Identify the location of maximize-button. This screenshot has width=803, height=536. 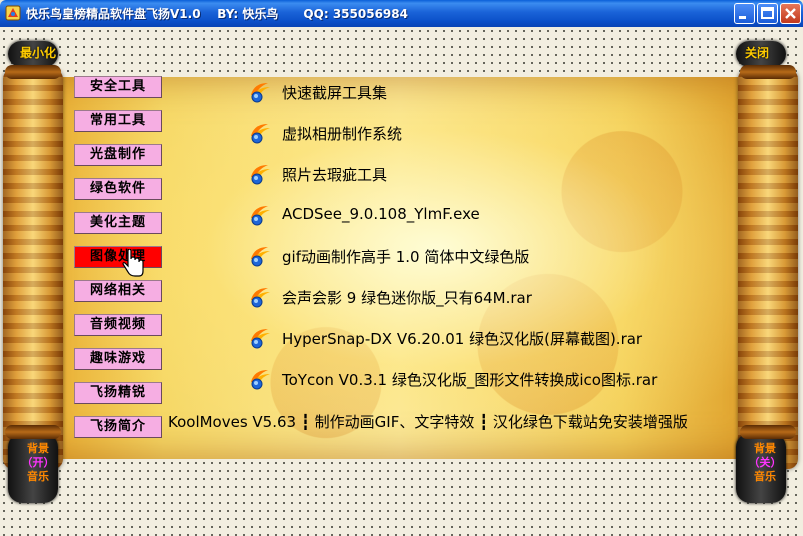
(767, 13).